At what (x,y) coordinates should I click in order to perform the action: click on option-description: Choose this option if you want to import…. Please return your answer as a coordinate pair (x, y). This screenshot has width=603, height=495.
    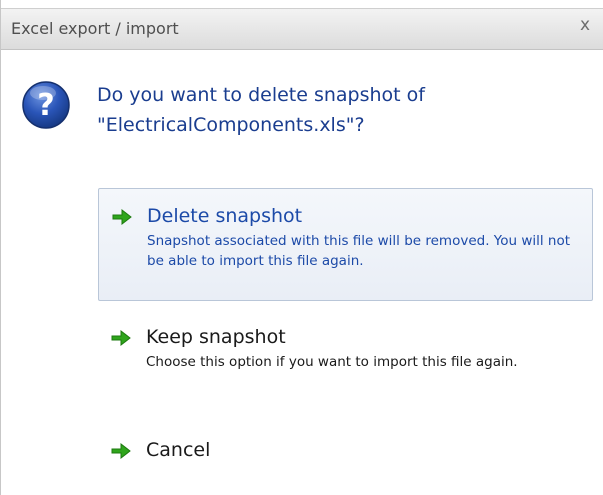
    Looking at the image, I should click on (332, 362).